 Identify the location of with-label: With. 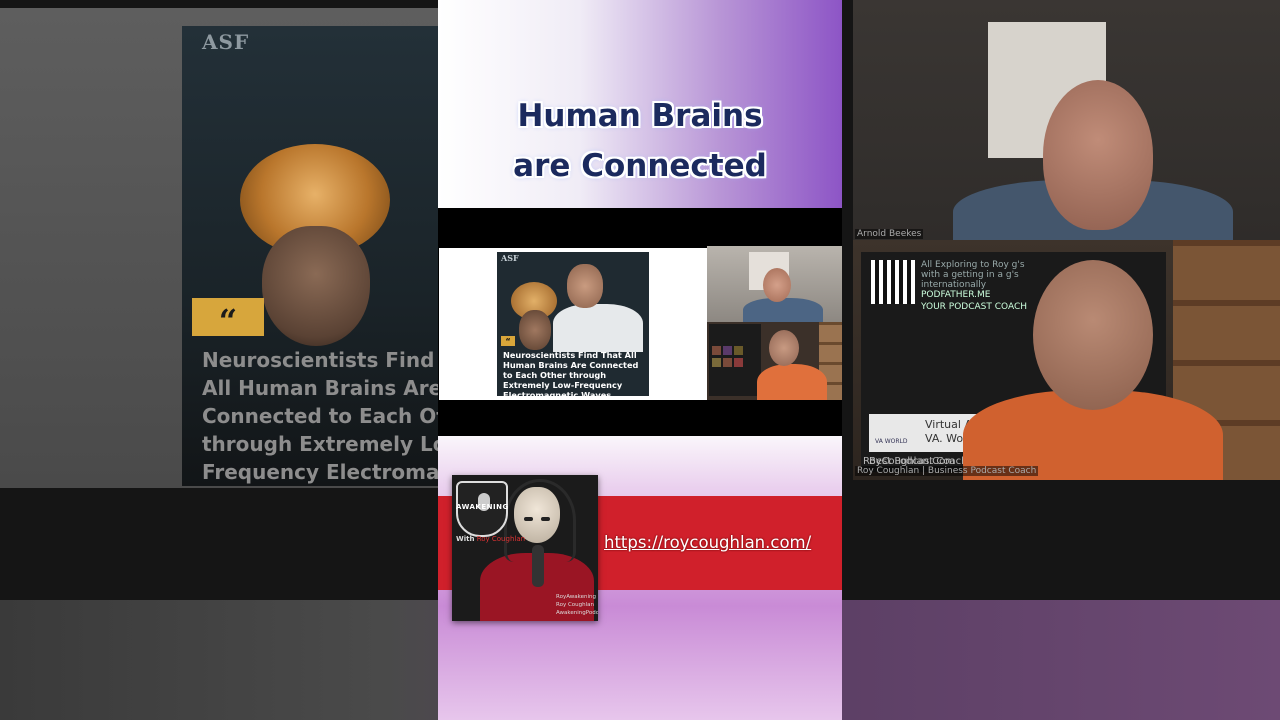
(465, 539).